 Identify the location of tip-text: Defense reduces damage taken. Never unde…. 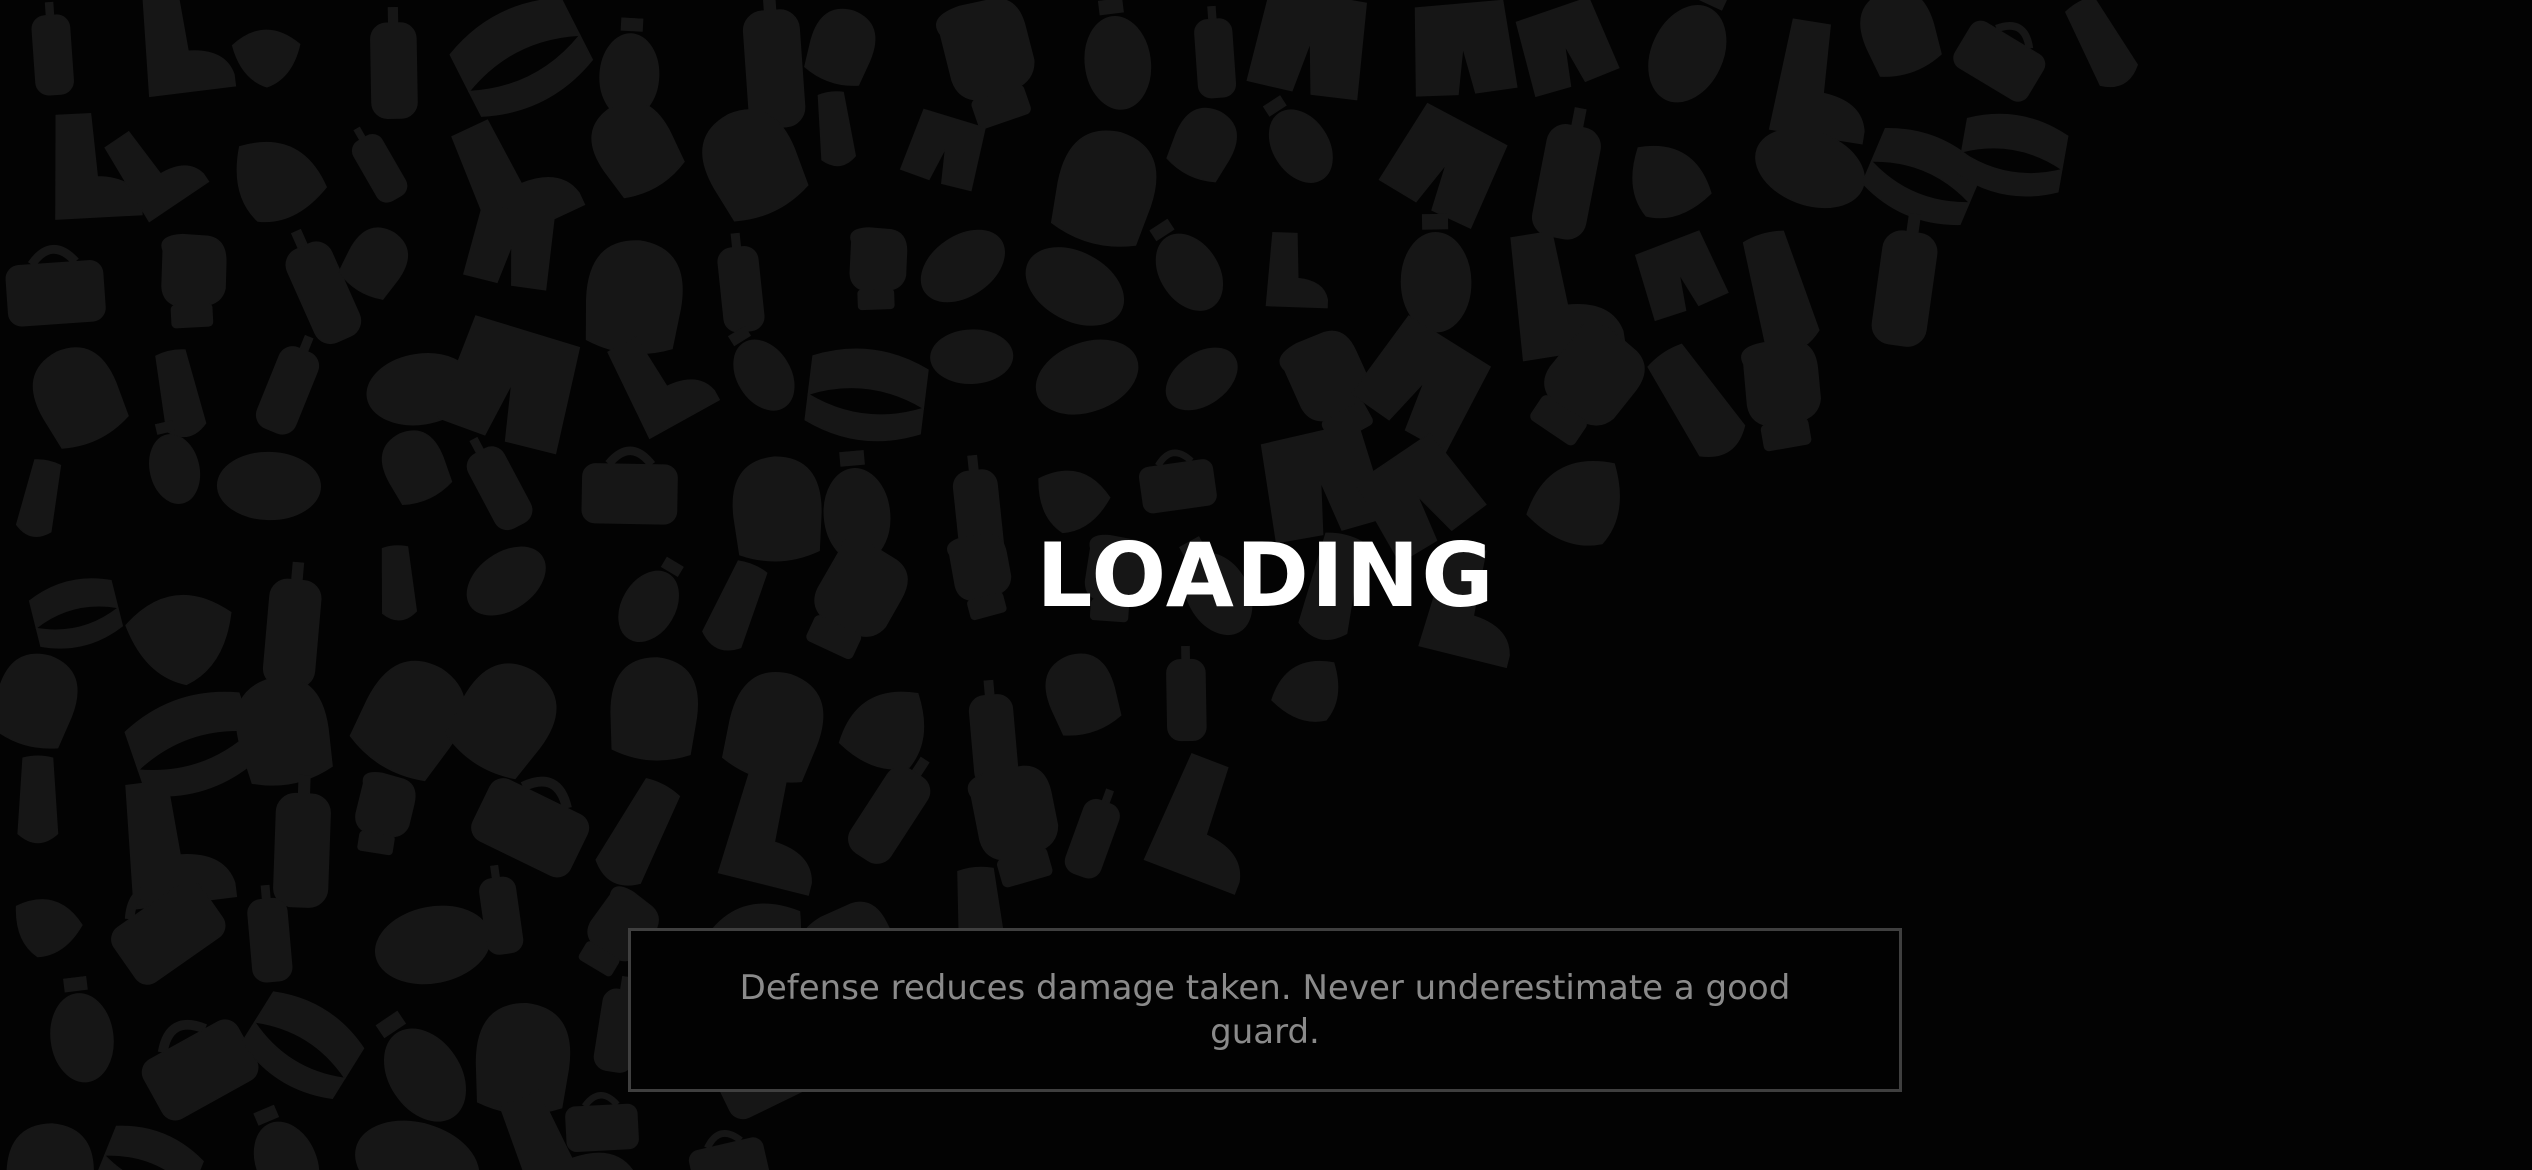
(1265, 1010).